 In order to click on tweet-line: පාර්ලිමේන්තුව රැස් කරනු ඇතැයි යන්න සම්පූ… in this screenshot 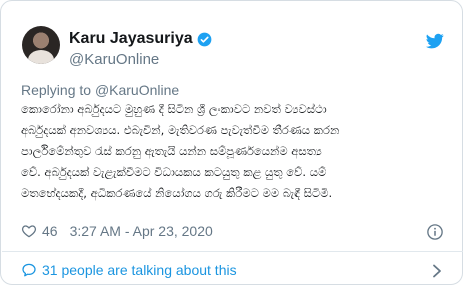, I will do `click(171, 151)`.